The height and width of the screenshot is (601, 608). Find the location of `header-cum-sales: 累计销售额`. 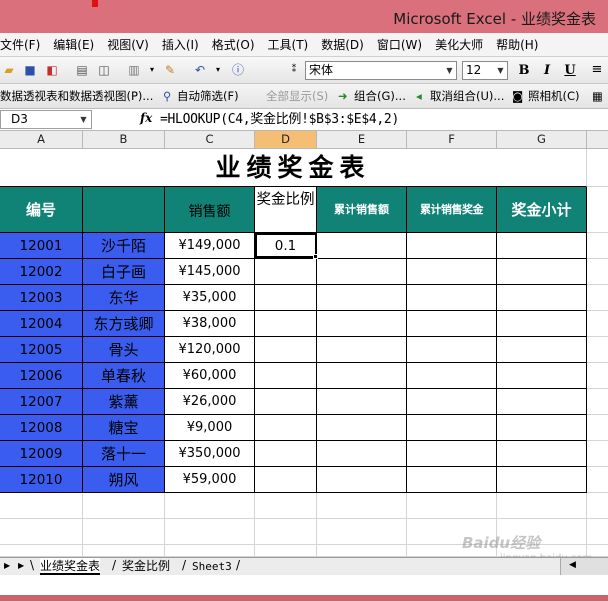

header-cum-sales: 累计销售额 is located at coordinates (362, 210).